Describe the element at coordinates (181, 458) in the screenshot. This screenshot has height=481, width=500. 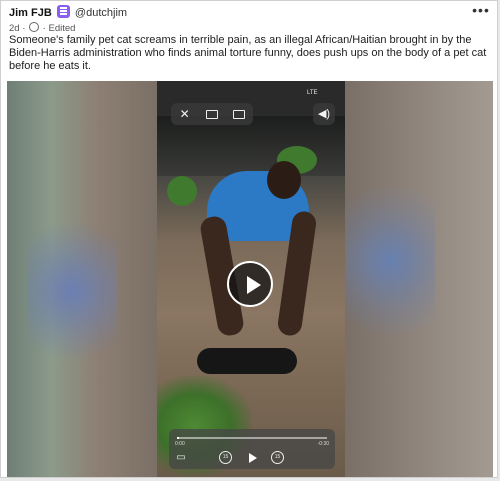
I see `airplay-icon: ▭` at that location.